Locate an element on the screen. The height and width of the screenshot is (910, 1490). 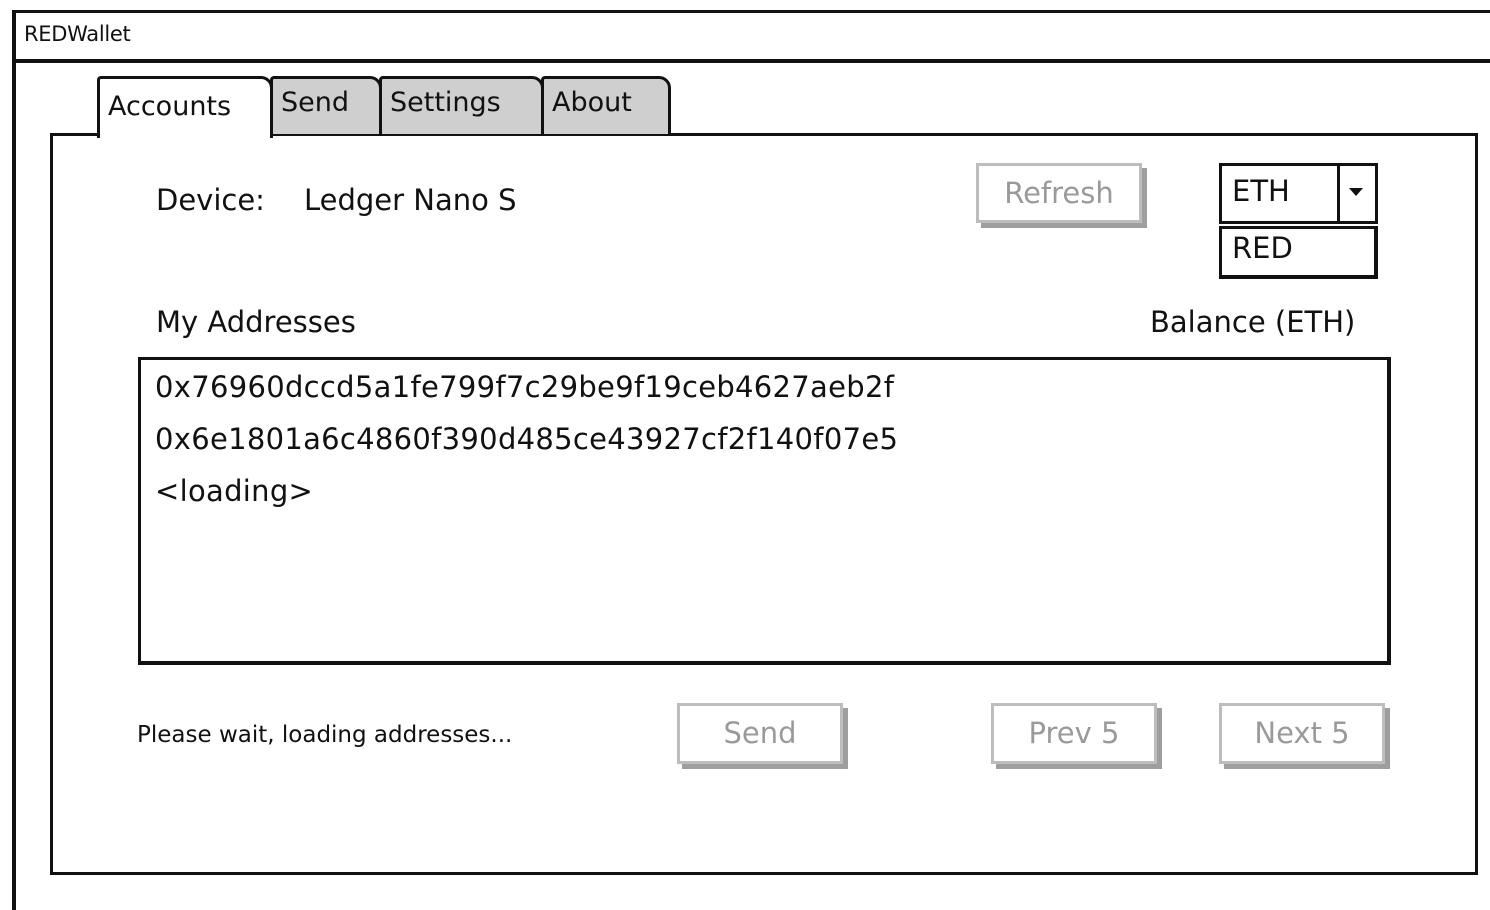
tab-send: Send is located at coordinates (326, 105).